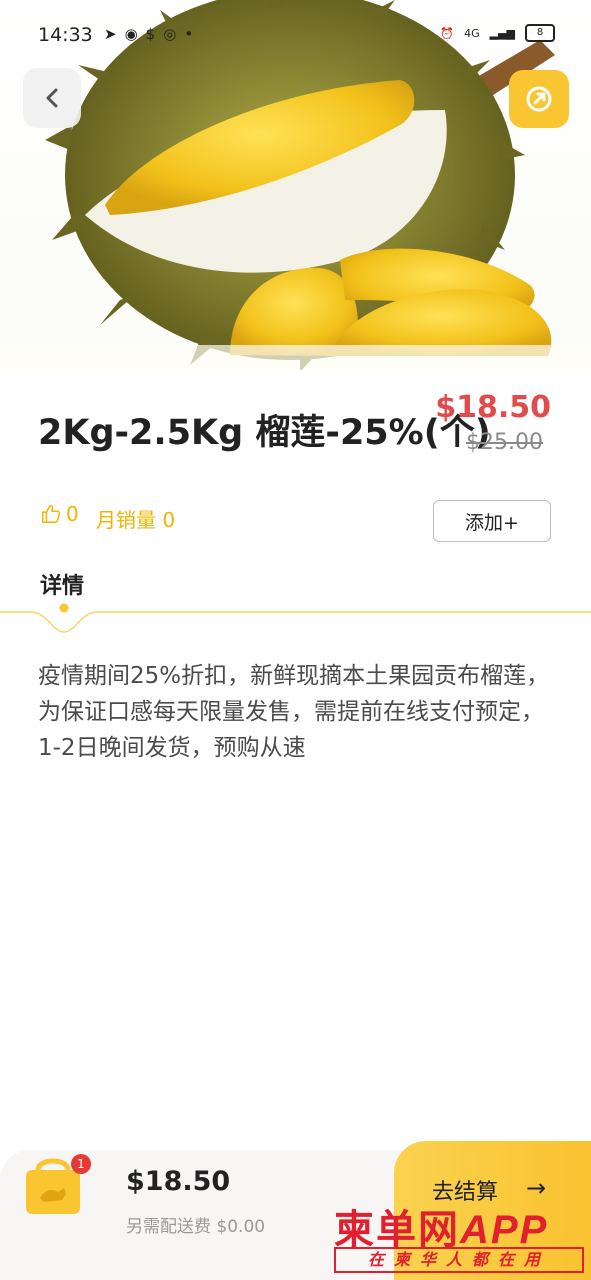 The image size is (591, 1280). I want to click on chevron-left-icon, so click(52, 98).